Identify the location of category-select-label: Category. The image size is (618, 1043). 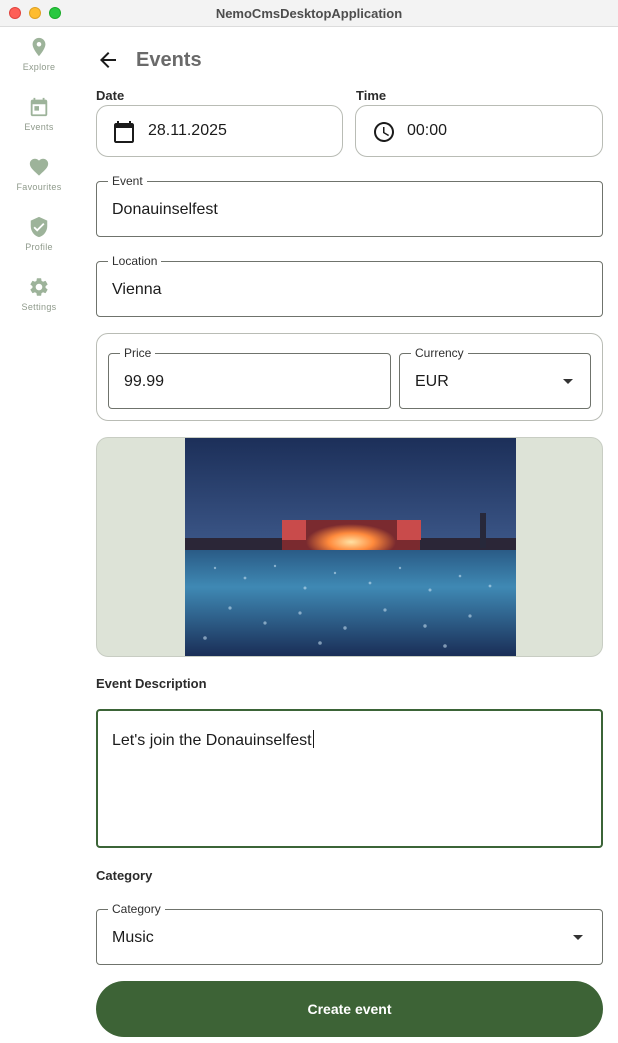
(136, 909).